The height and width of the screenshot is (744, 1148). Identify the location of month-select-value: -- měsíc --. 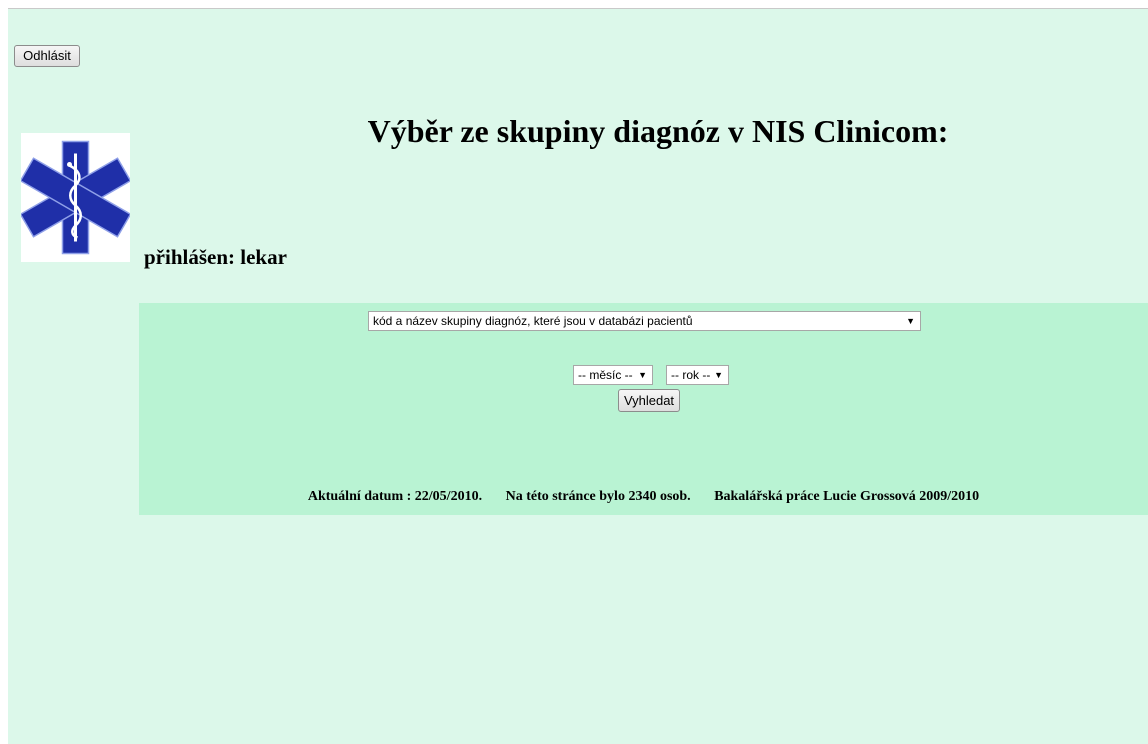
(605, 375).